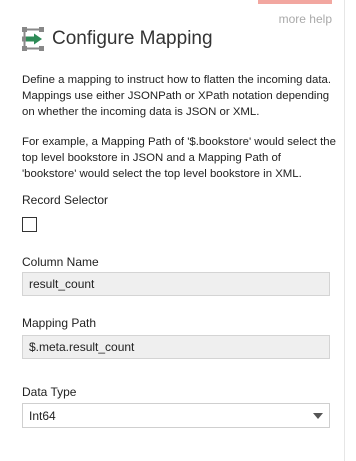 The width and height of the screenshot is (356, 461). I want to click on panel-header: Configure Mapping, so click(117, 39).